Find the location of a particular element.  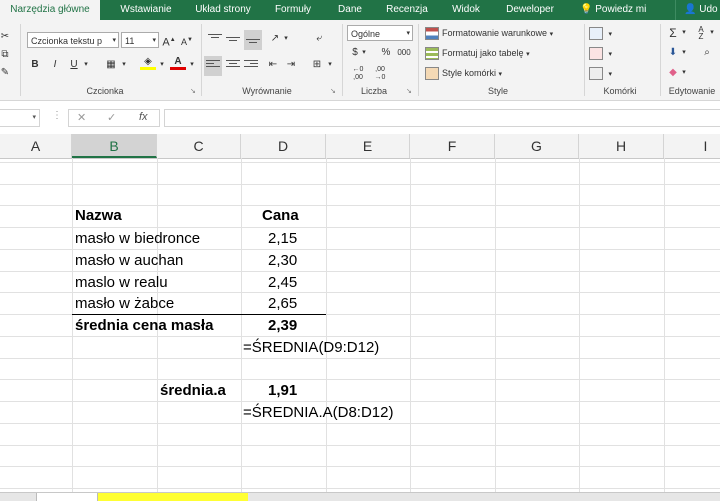

font-name-dropdown: Czcionka tekstu p ▾ is located at coordinates (73, 40).